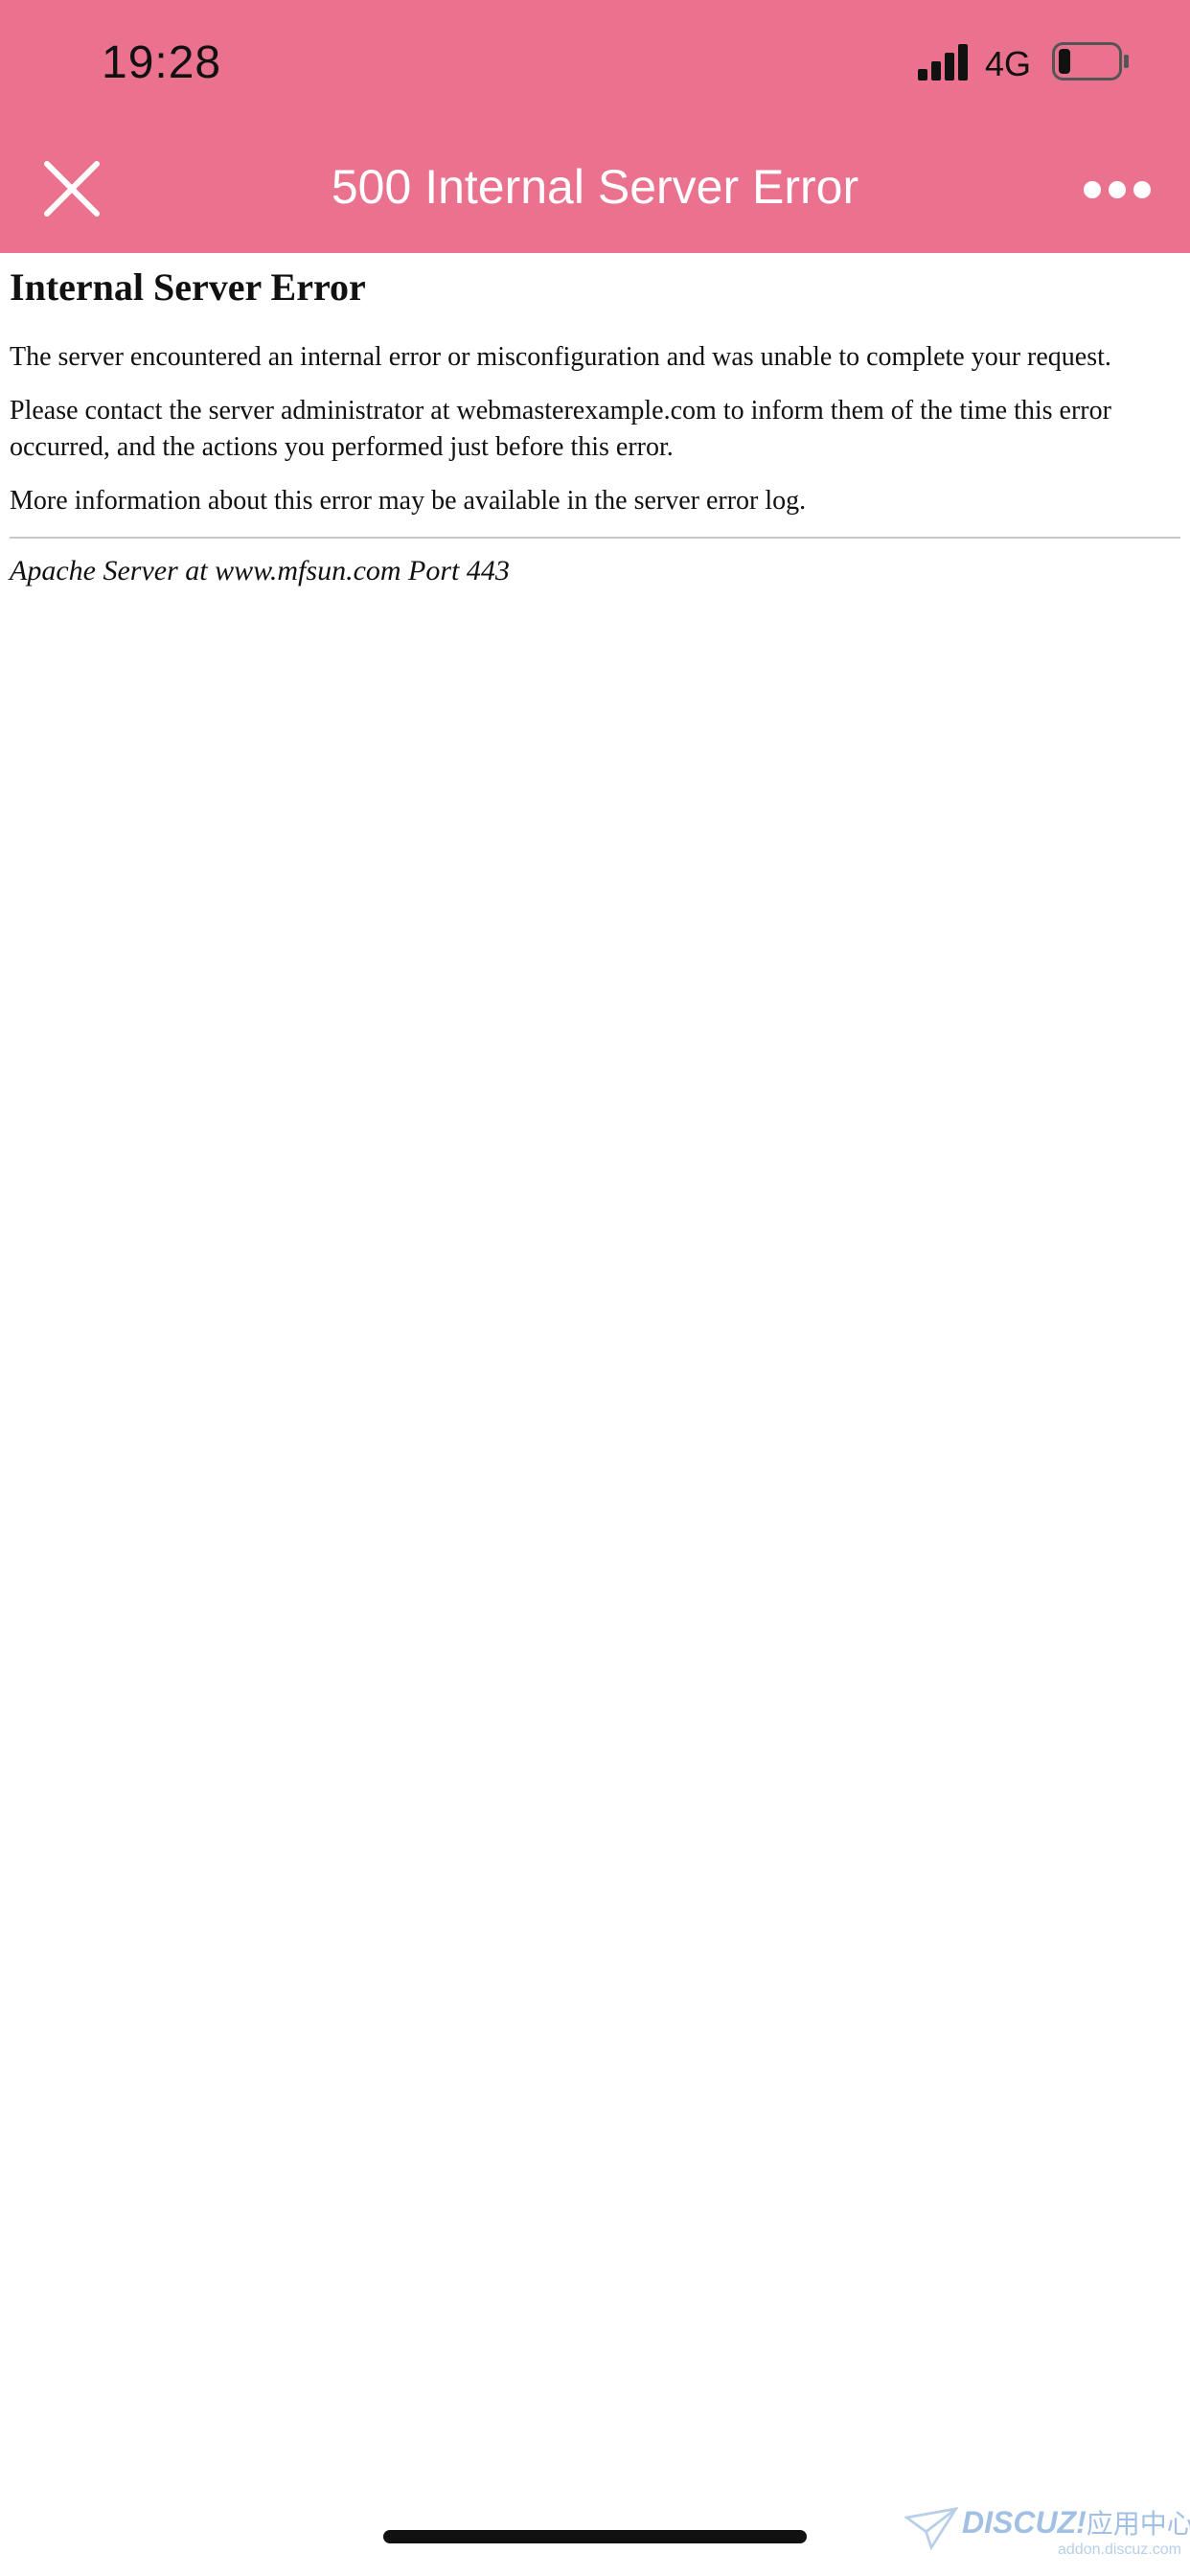  I want to click on error-heading: Internal Server Error, so click(188, 287).